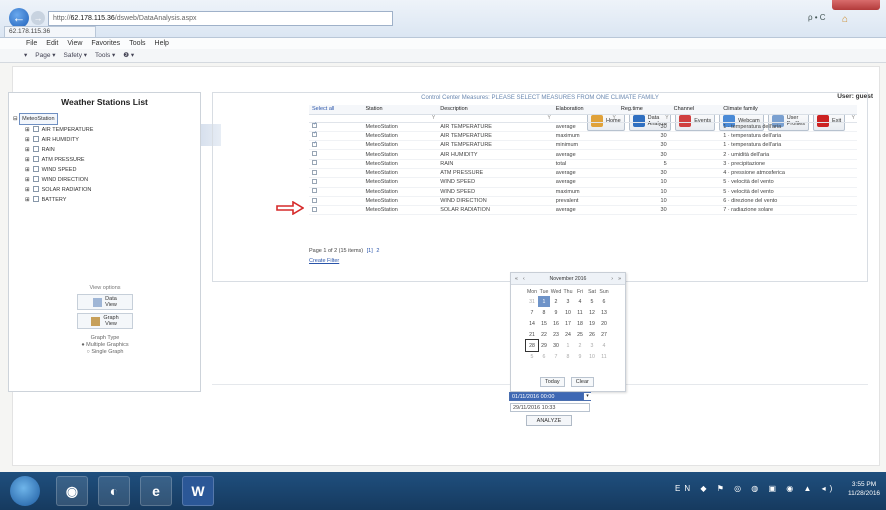 This screenshot has height=510, width=886. I want to click on command-4: ❷ ▾, so click(128, 55).